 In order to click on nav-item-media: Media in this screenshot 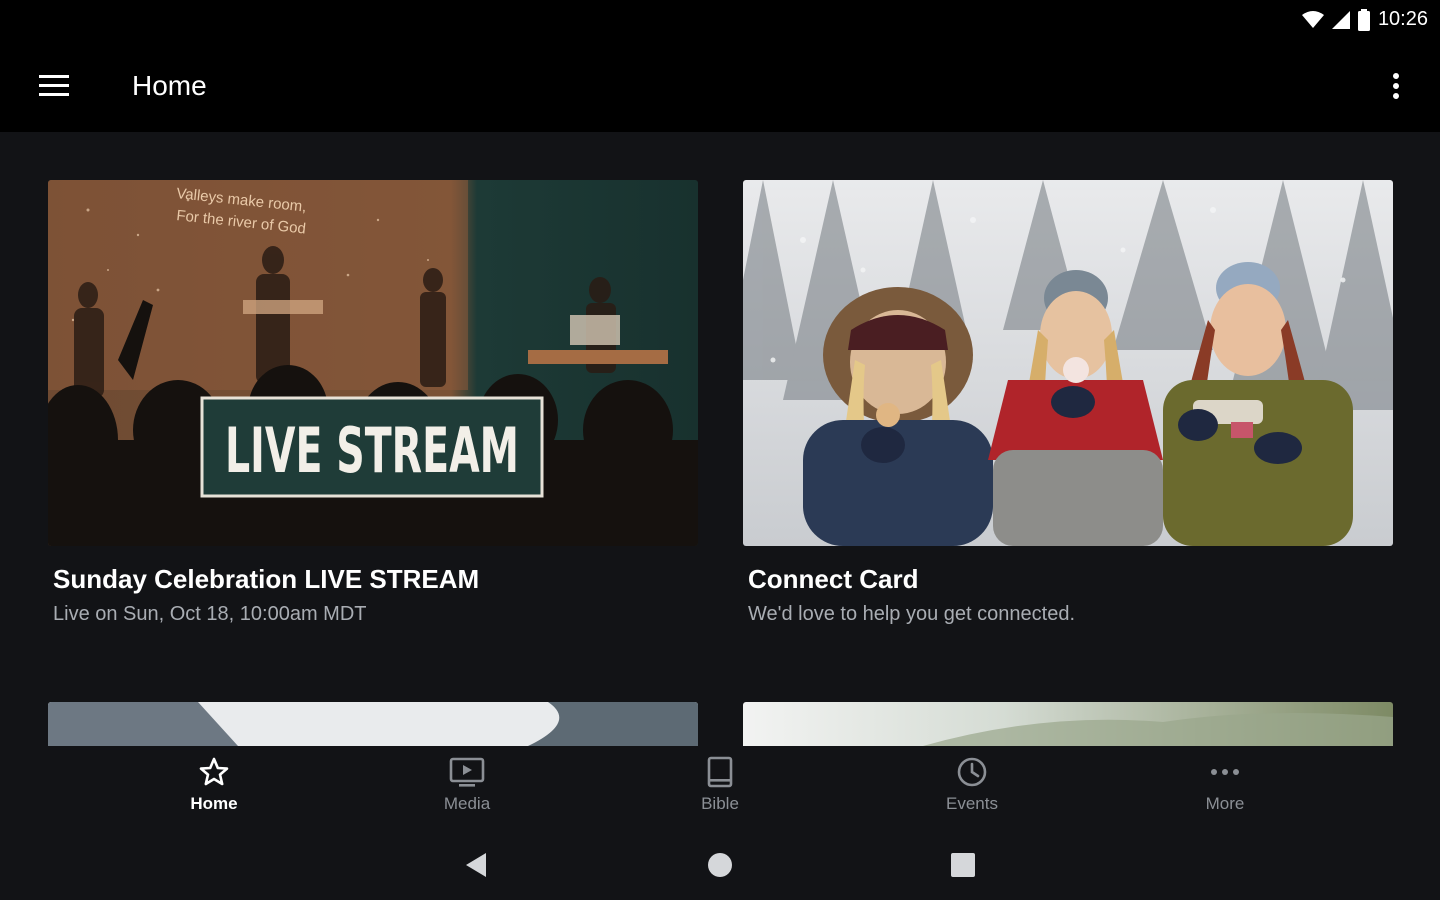, I will do `click(467, 791)`.